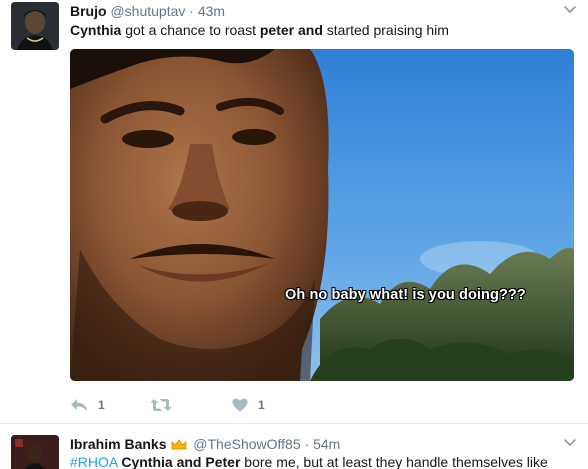  Describe the element at coordinates (211, 11) in the screenshot. I see `timestamp: 43m` at that location.